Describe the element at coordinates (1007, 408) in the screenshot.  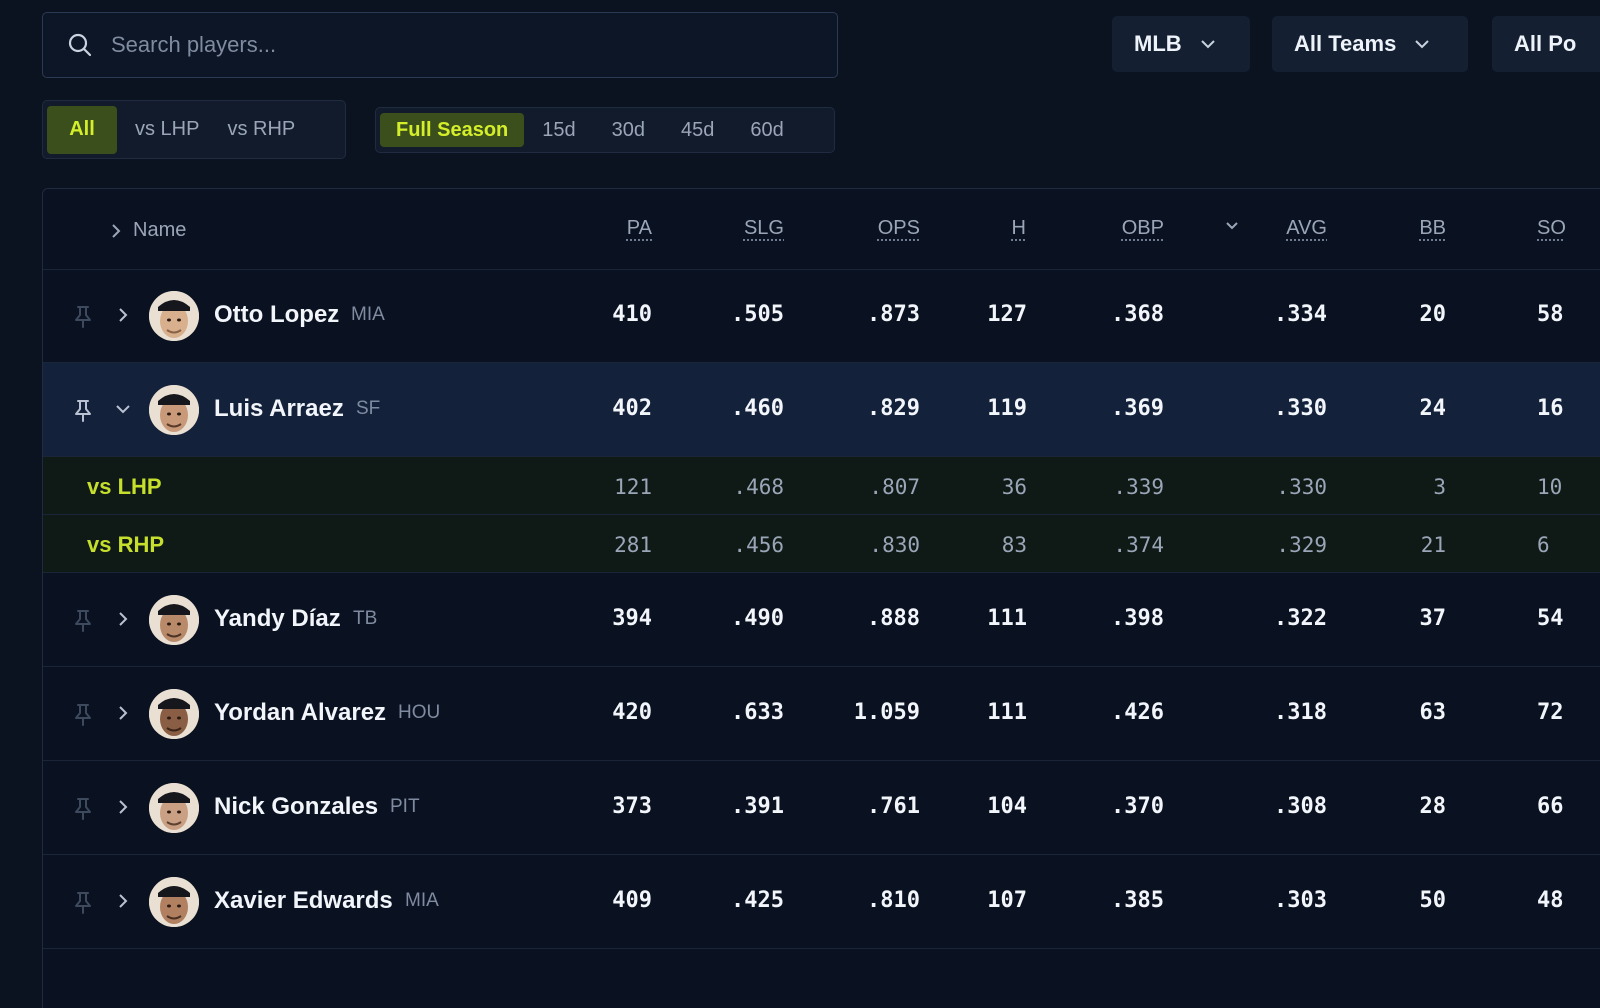
I see `stat-h: 119` at that location.